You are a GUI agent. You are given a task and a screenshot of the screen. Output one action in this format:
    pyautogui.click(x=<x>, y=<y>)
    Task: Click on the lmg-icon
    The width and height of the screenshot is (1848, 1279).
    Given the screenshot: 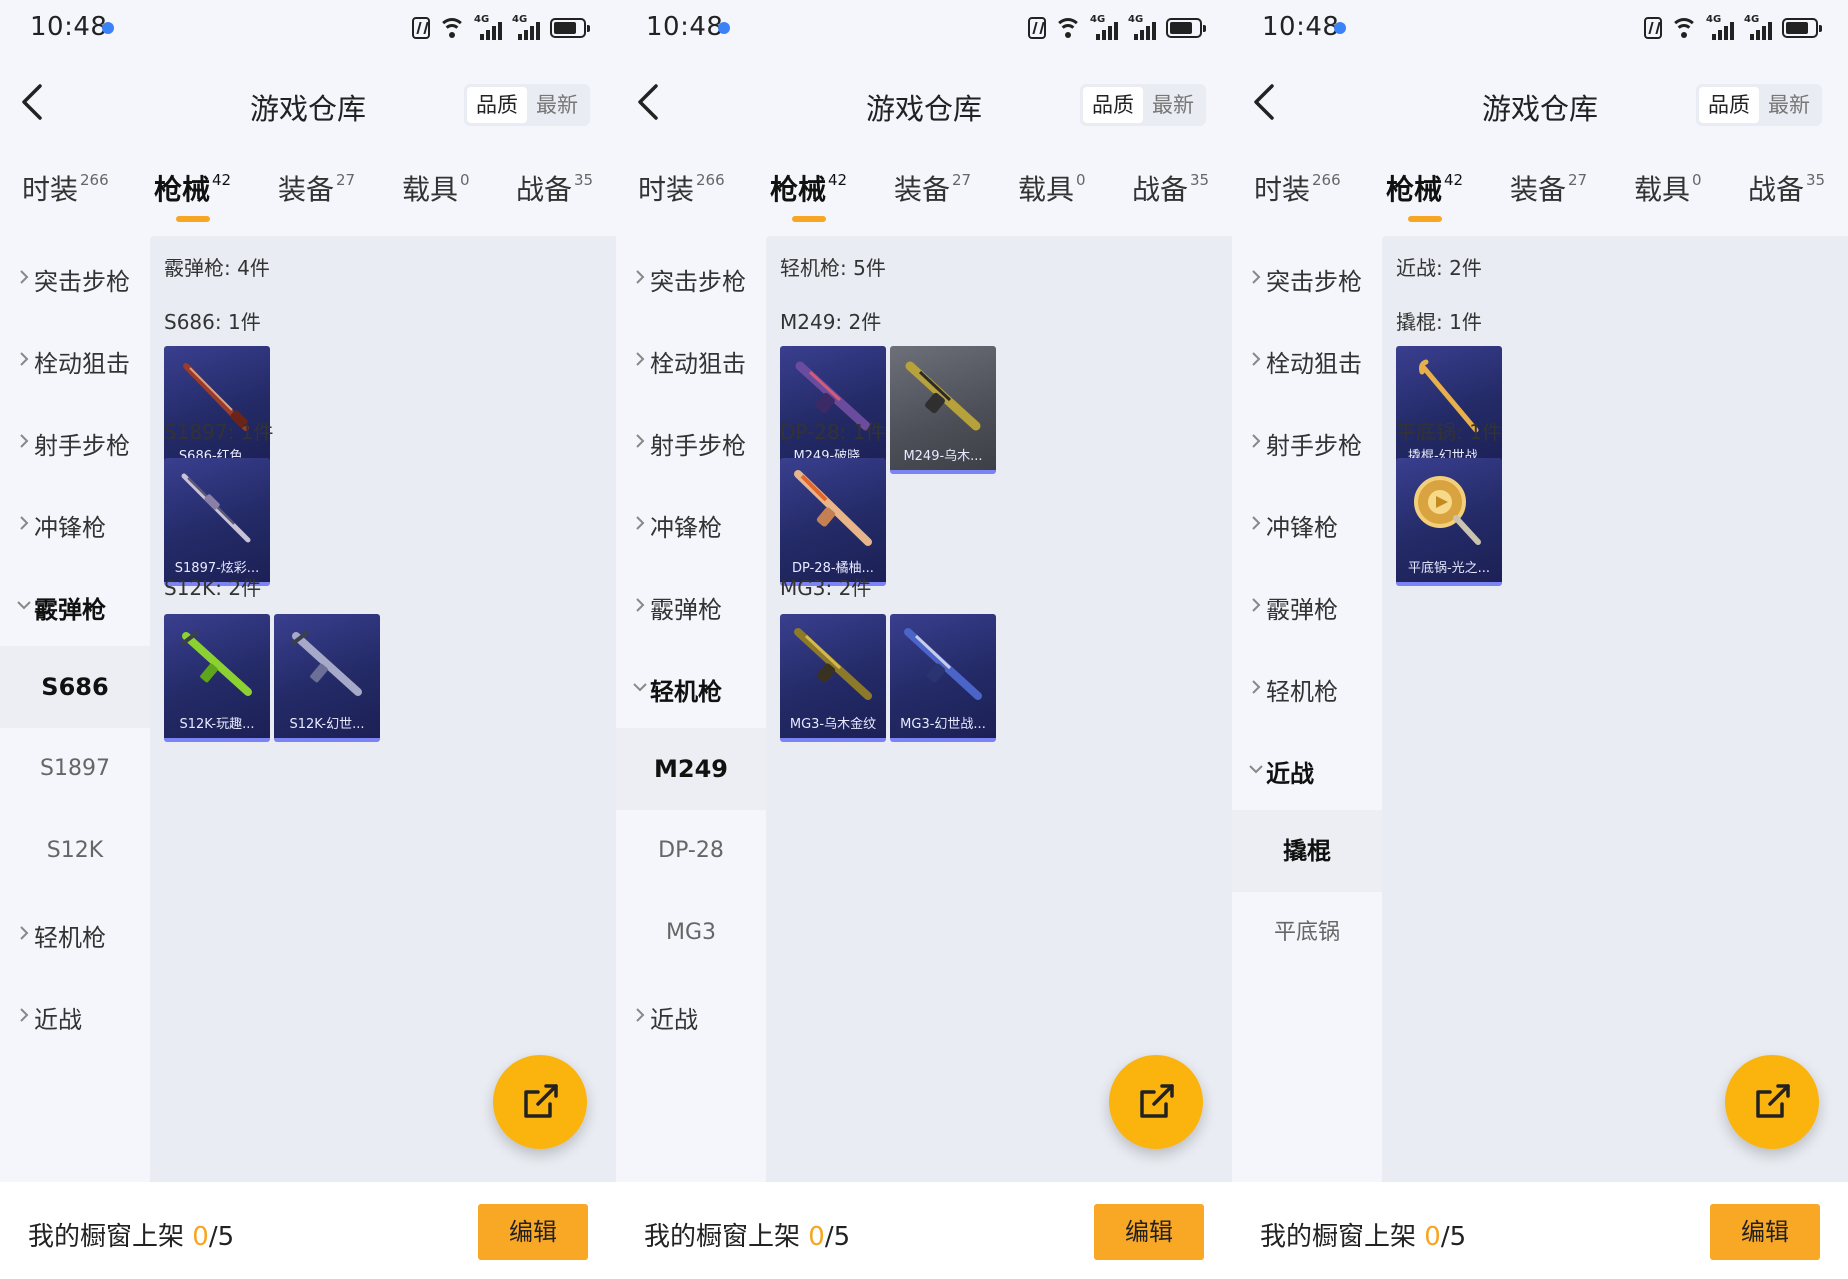 What is the action you would take?
    pyautogui.click(x=943, y=664)
    